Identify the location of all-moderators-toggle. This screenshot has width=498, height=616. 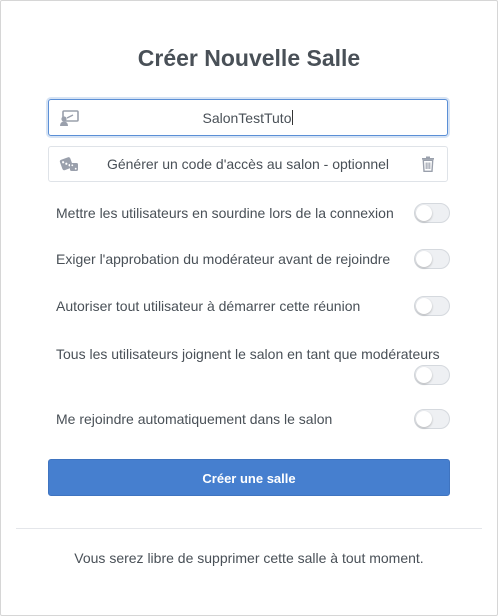
(432, 375).